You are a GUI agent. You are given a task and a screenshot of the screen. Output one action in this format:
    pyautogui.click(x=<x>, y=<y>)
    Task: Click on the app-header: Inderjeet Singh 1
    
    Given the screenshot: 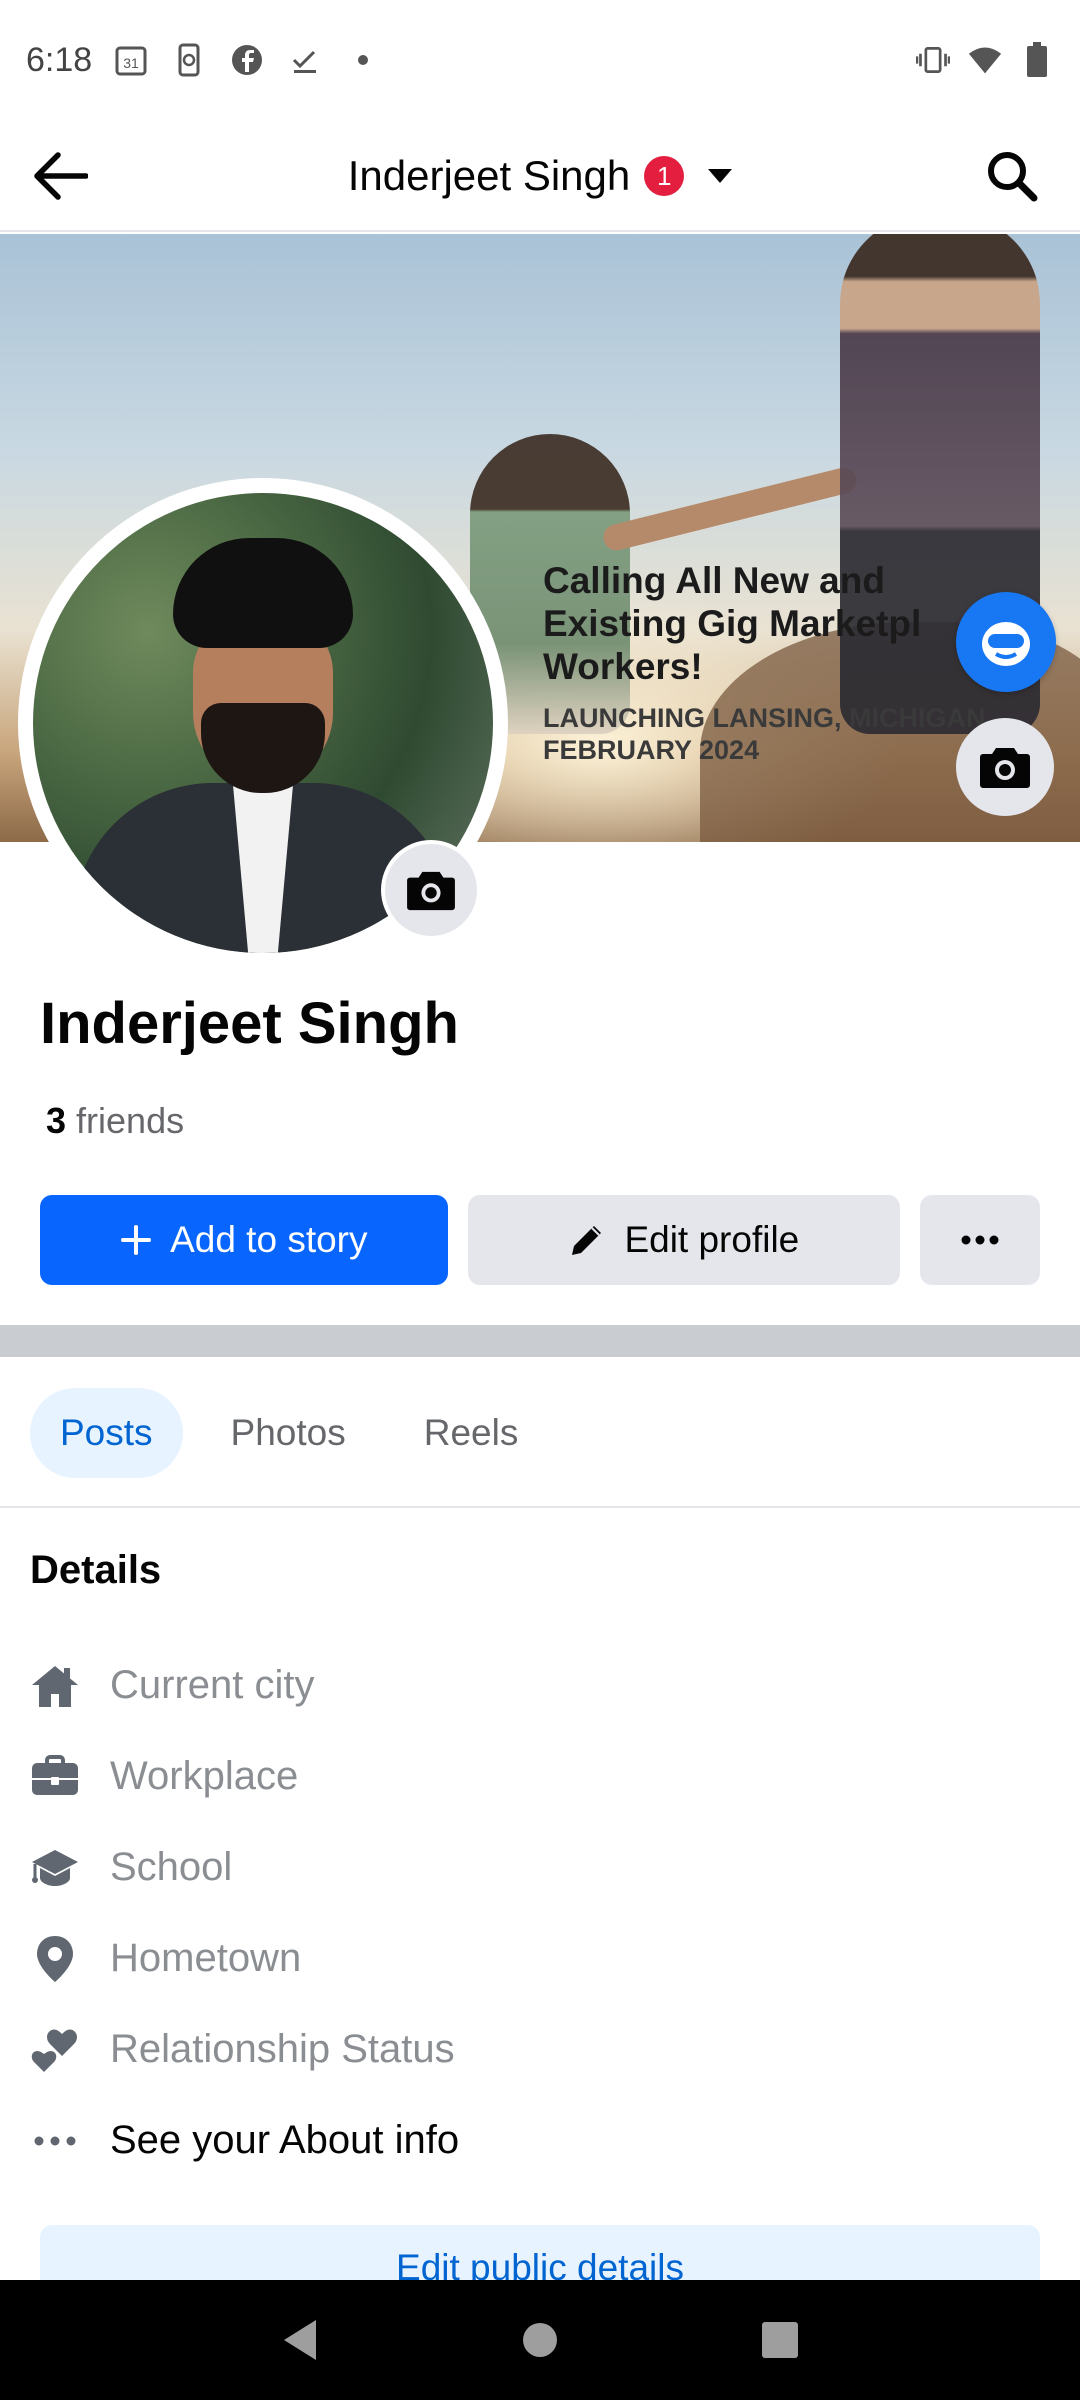 What is the action you would take?
    pyautogui.click(x=540, y=176)
    